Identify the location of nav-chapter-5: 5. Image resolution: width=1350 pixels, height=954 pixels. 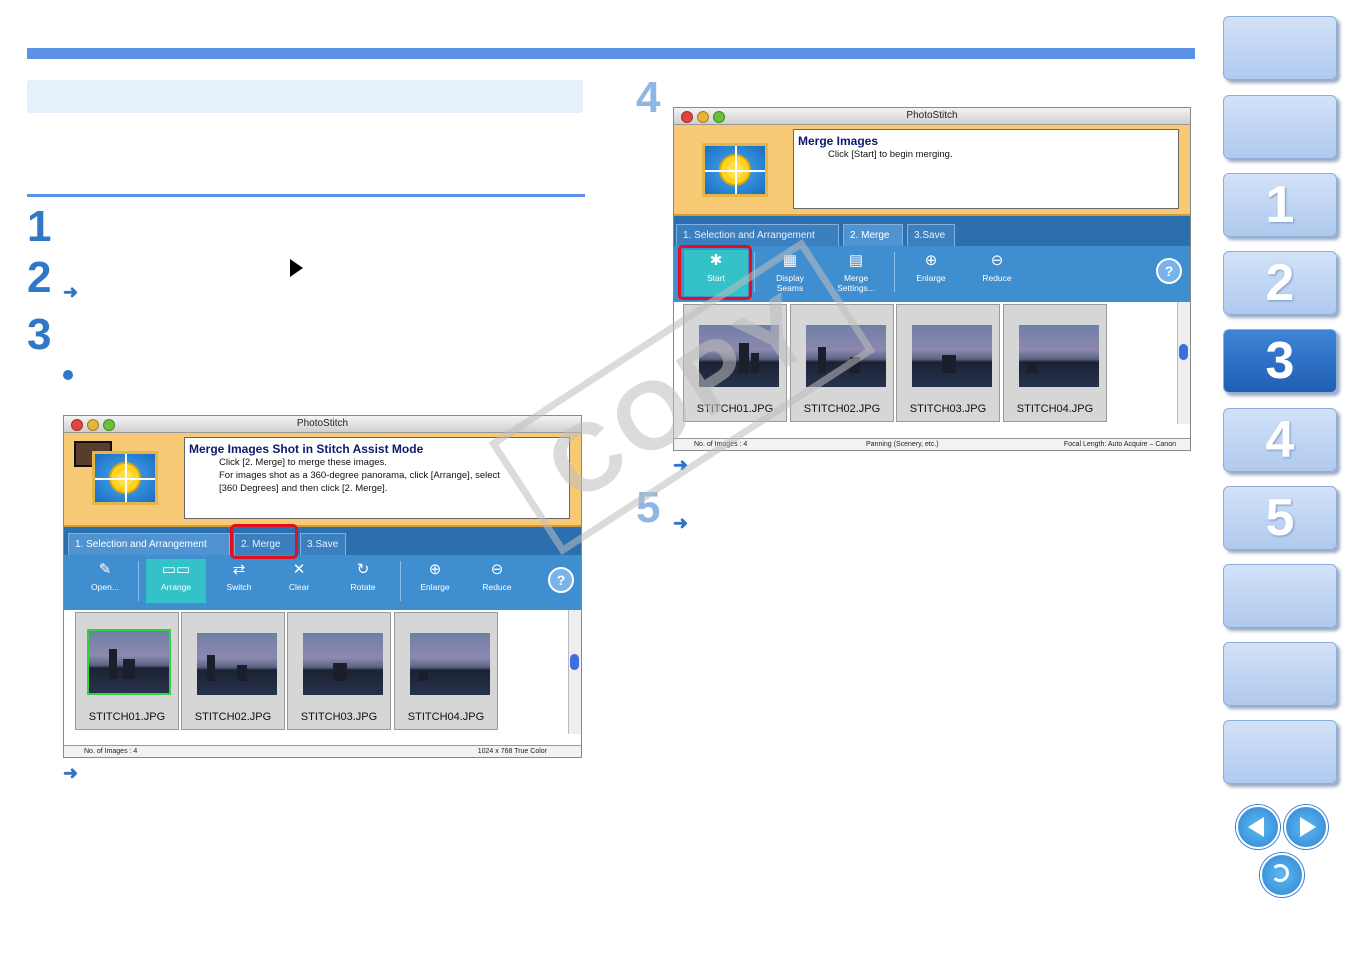
(1280, 518).